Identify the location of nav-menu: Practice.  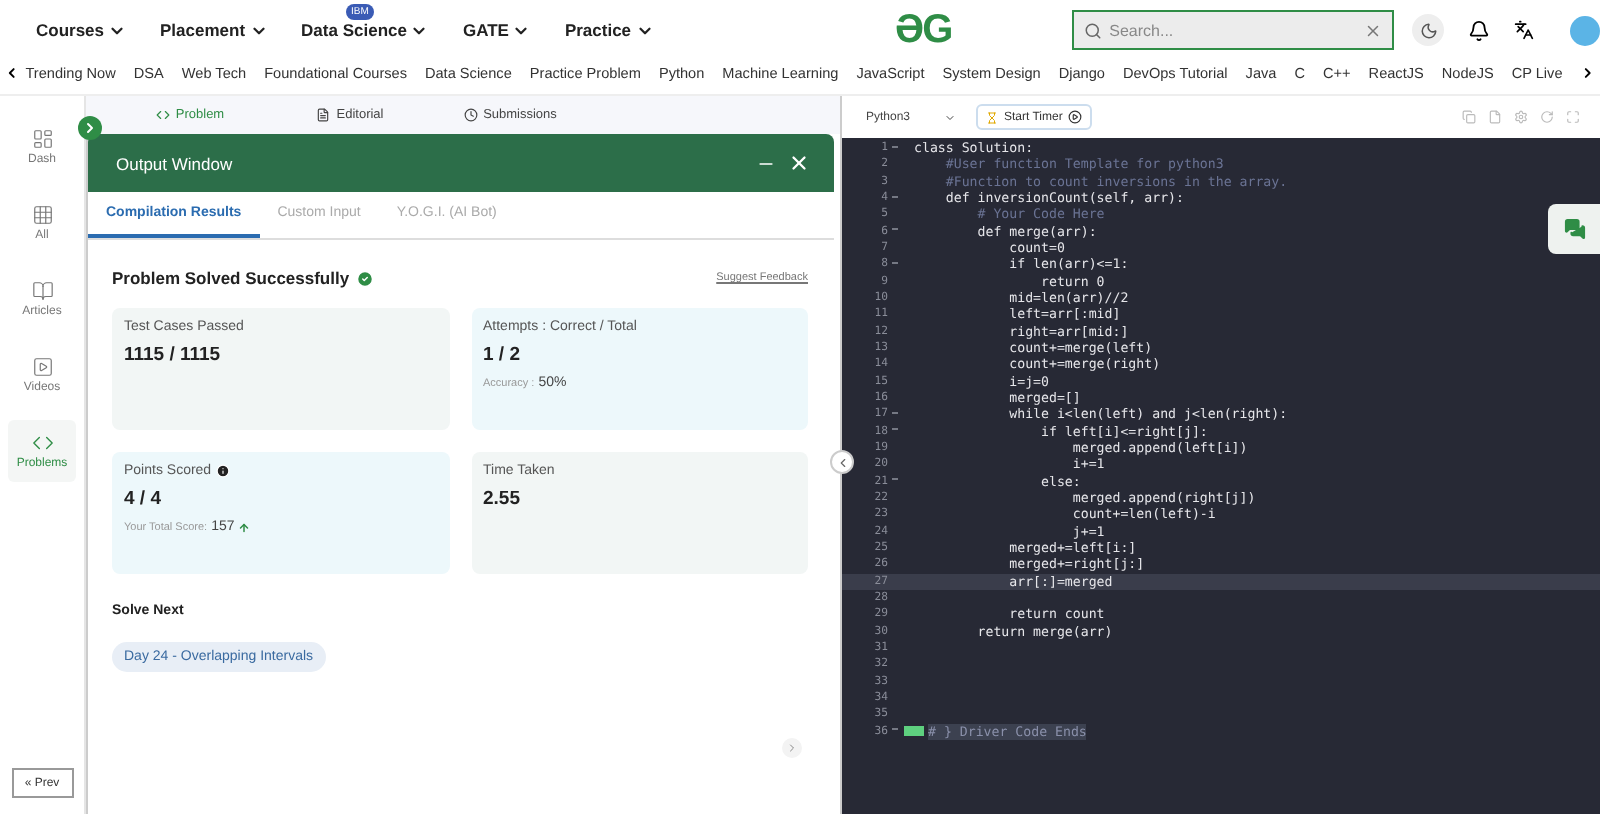
(609, 30).